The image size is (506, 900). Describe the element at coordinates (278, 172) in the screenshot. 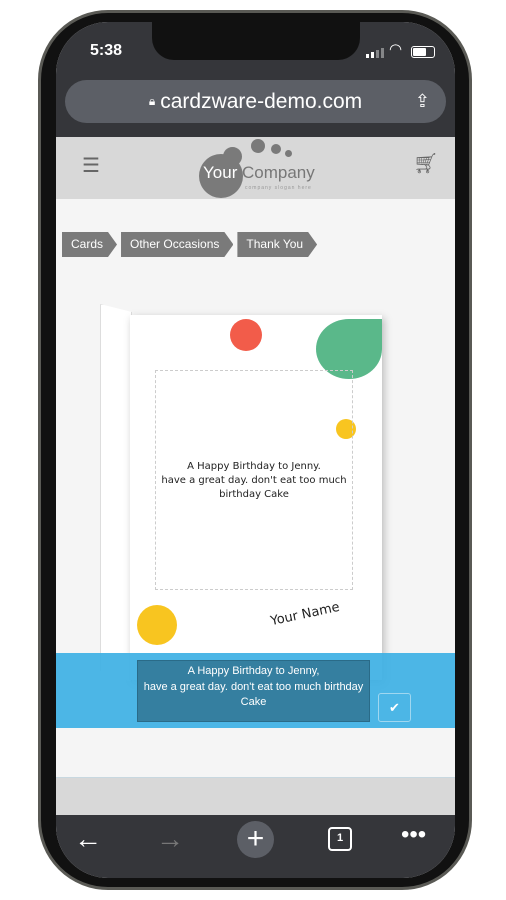

I see `logo-word-company: Company` at that location.